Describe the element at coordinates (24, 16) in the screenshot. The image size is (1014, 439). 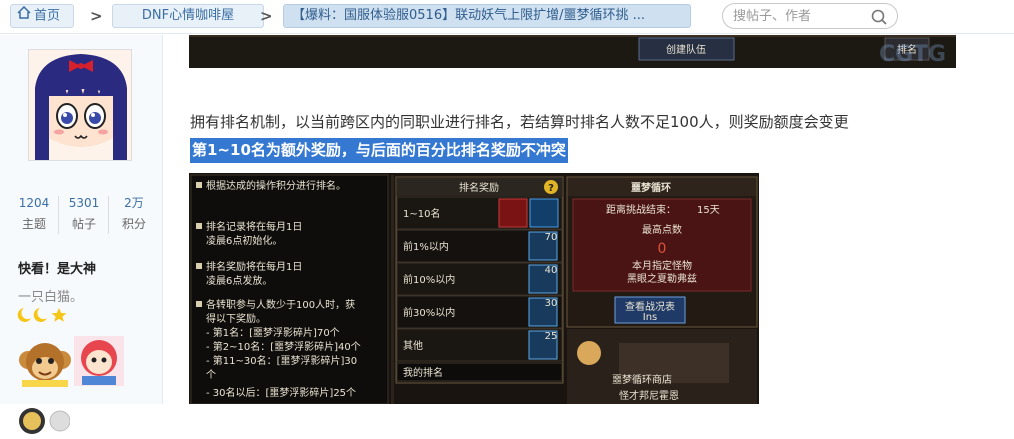
I see `home-icon` at that location.